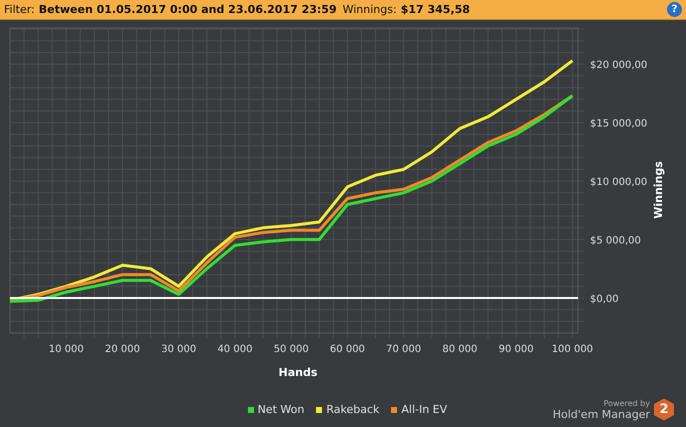 This screenshot has height=427, width=686. What do you see at coordinates (601, 414) in the screenshot?
I see `product-name: Hold'em Manager` at bounding box center [601, 414].